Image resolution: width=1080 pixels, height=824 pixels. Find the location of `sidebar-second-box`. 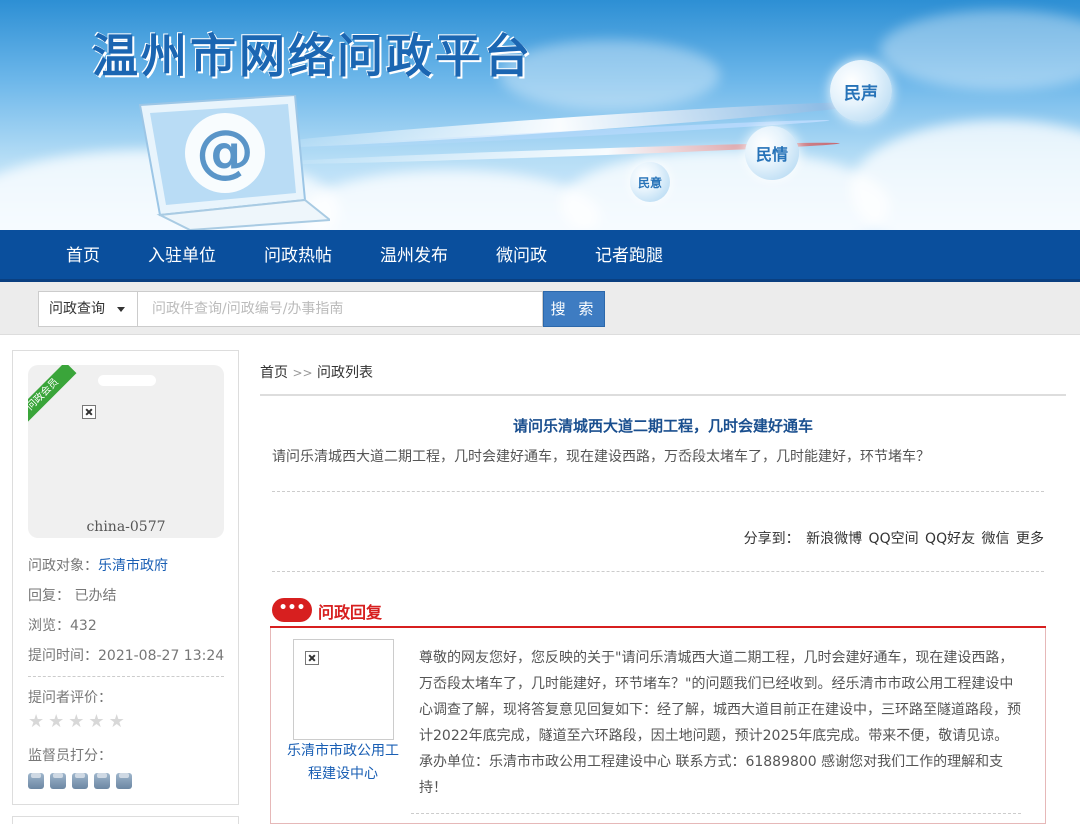

sidebar-second-box is located at coordinates (125, 820).